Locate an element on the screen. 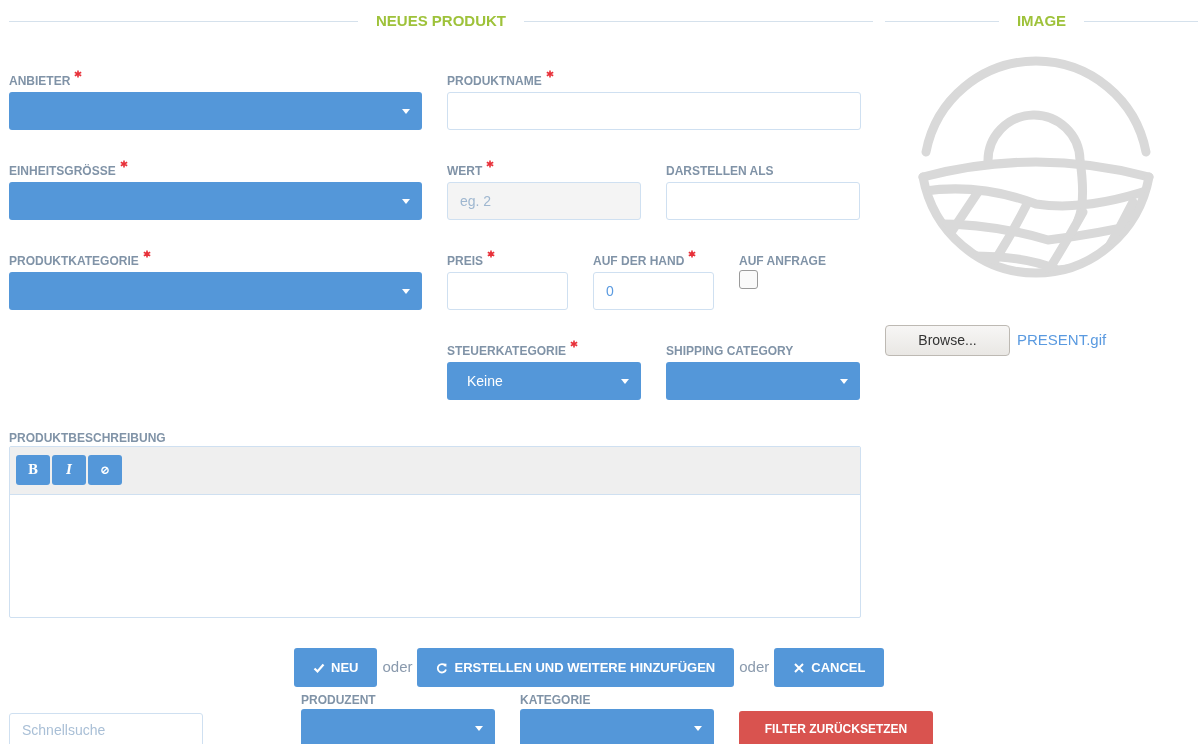 The image size is (1198, 744). action-button: CANCEL is located at coordinates (829, 667).